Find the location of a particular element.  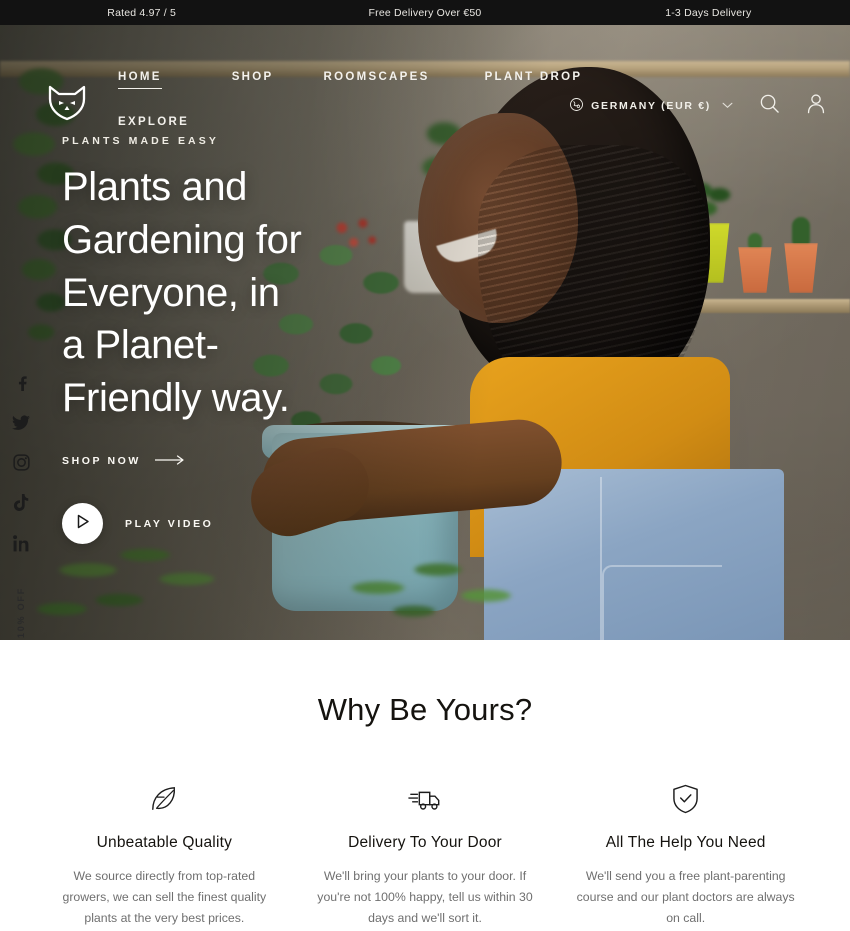

announcement-item-delivery-time: 1-3 Days Delivery is located at coordinates (708, 12).